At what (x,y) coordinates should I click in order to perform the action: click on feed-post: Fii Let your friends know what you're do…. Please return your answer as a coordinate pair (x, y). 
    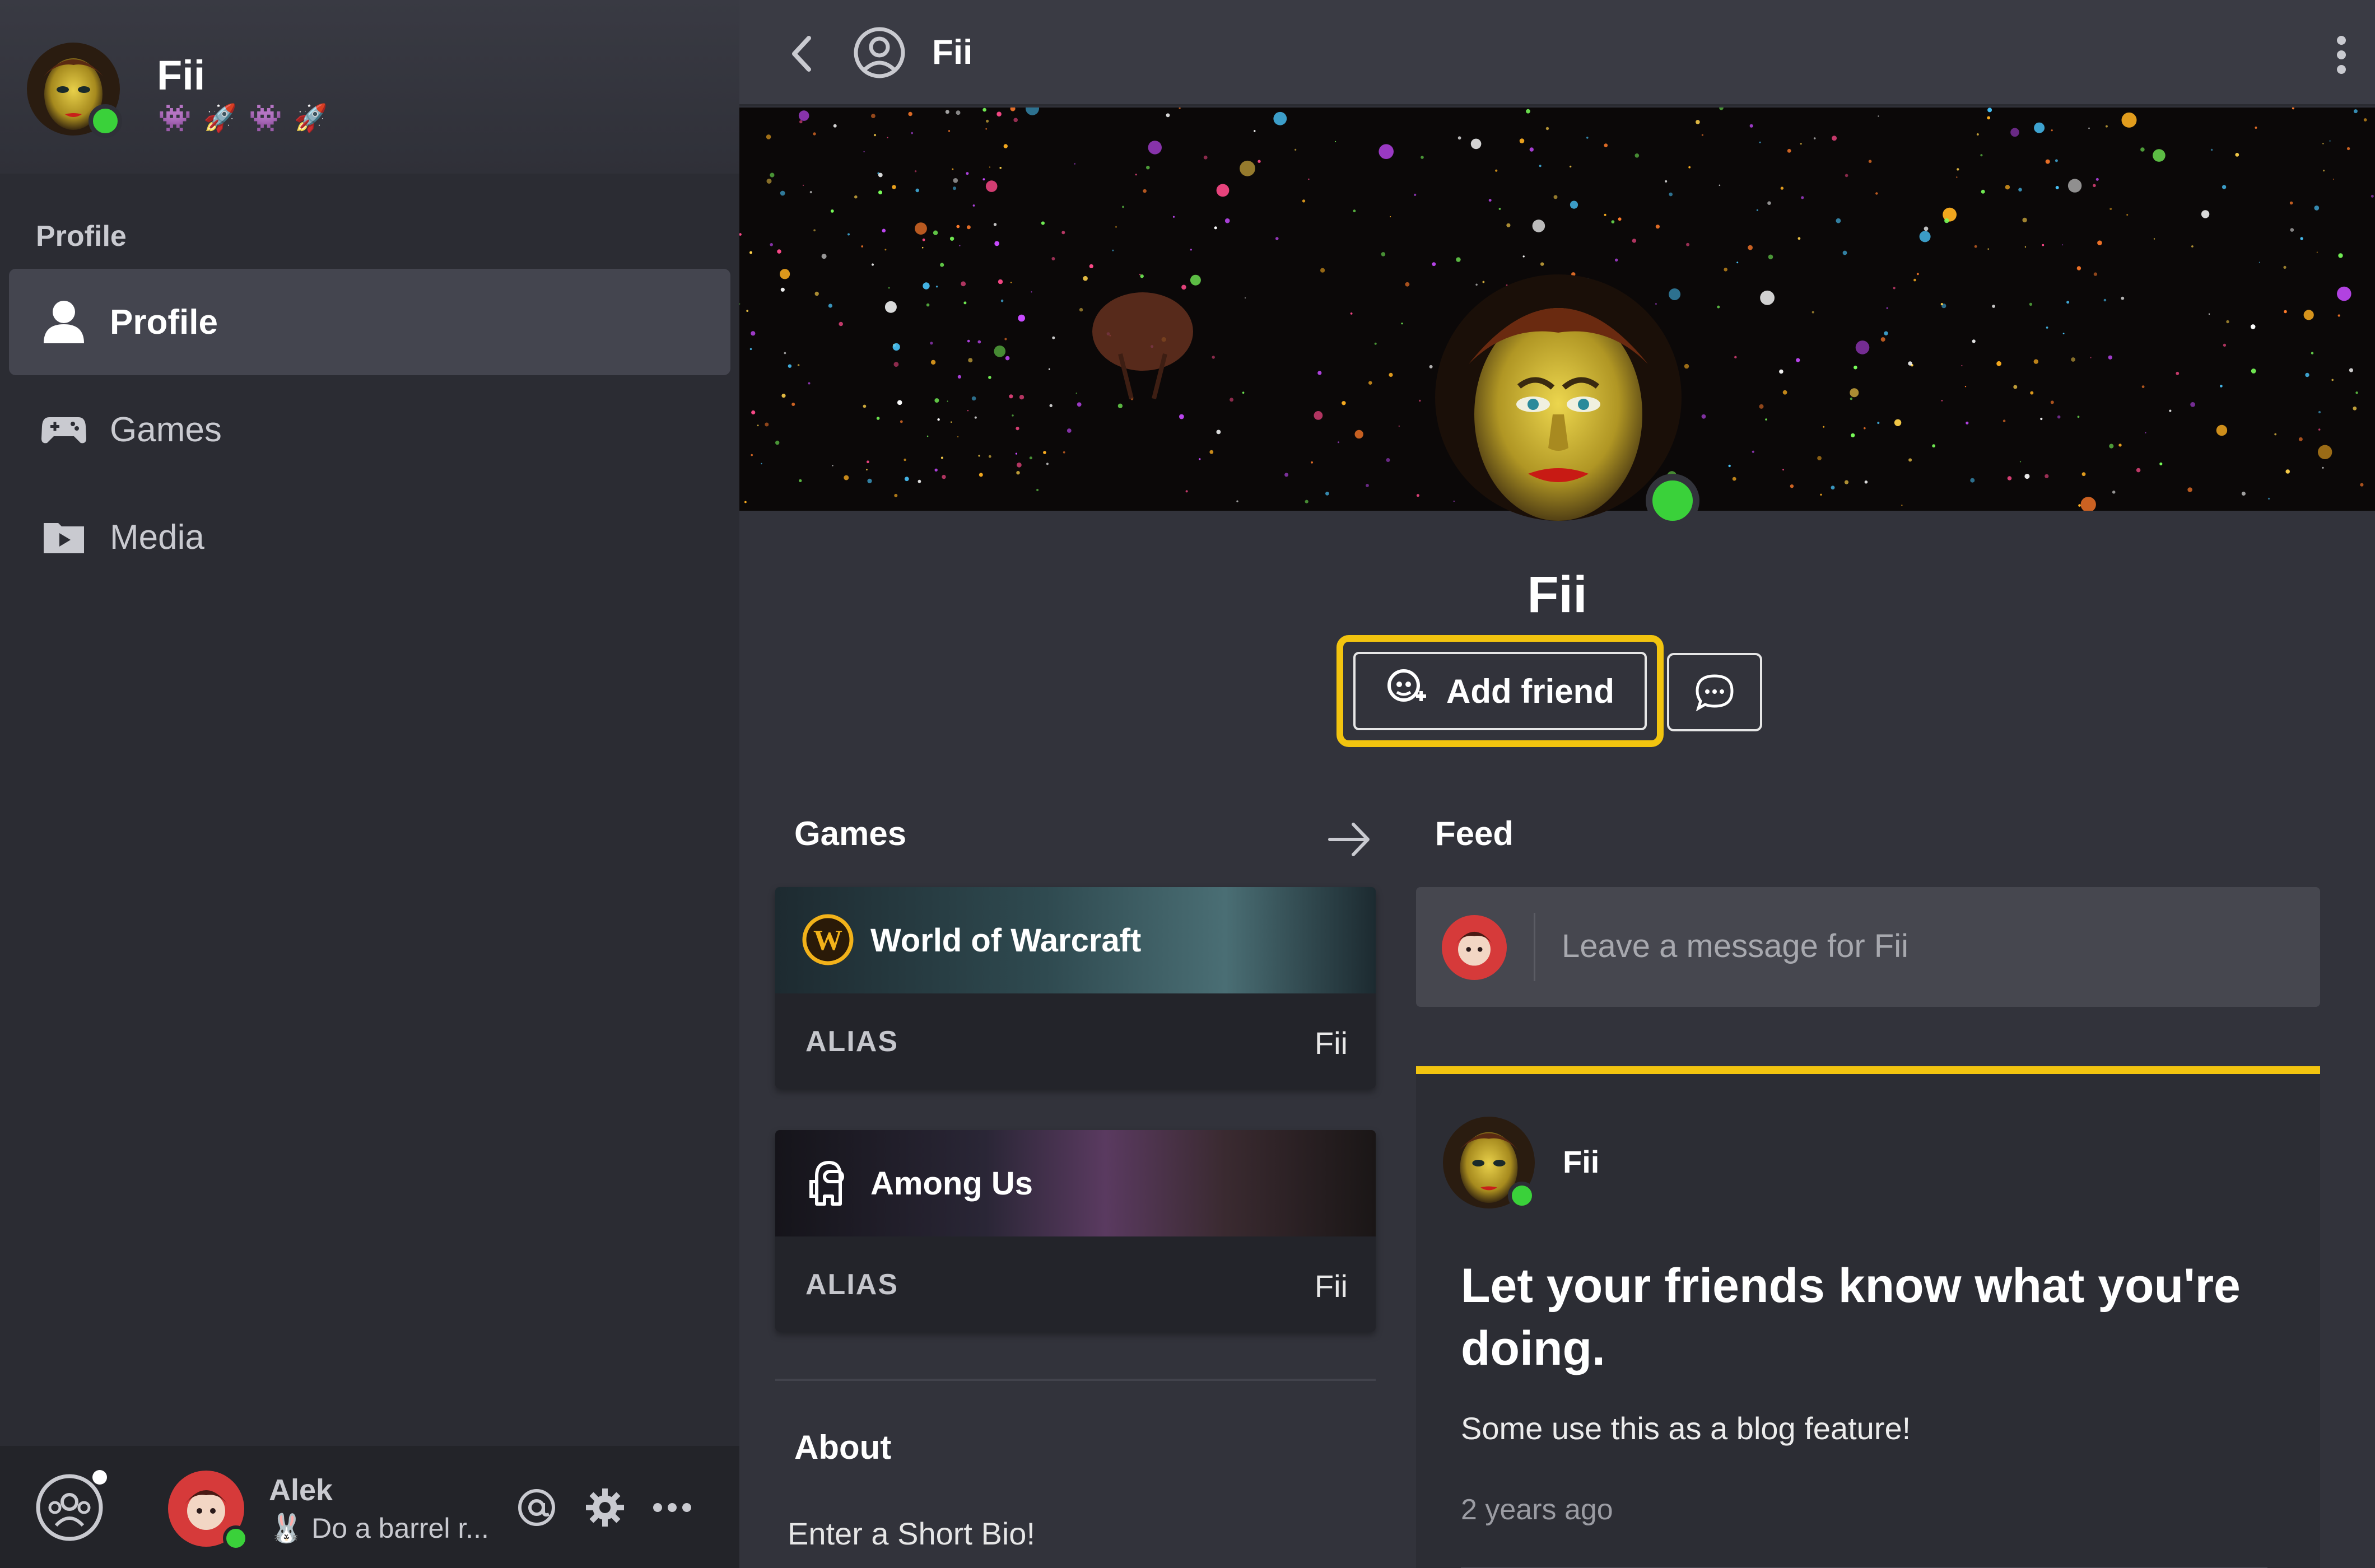
    Looking at the image, I should click on (1868, 1317).